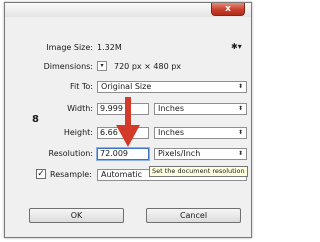 The image size is (320, 242). Describe the element at coordinates (148, 66) in the screenshot. I see `dimensions-value: 720 px × 480 px` at that location.